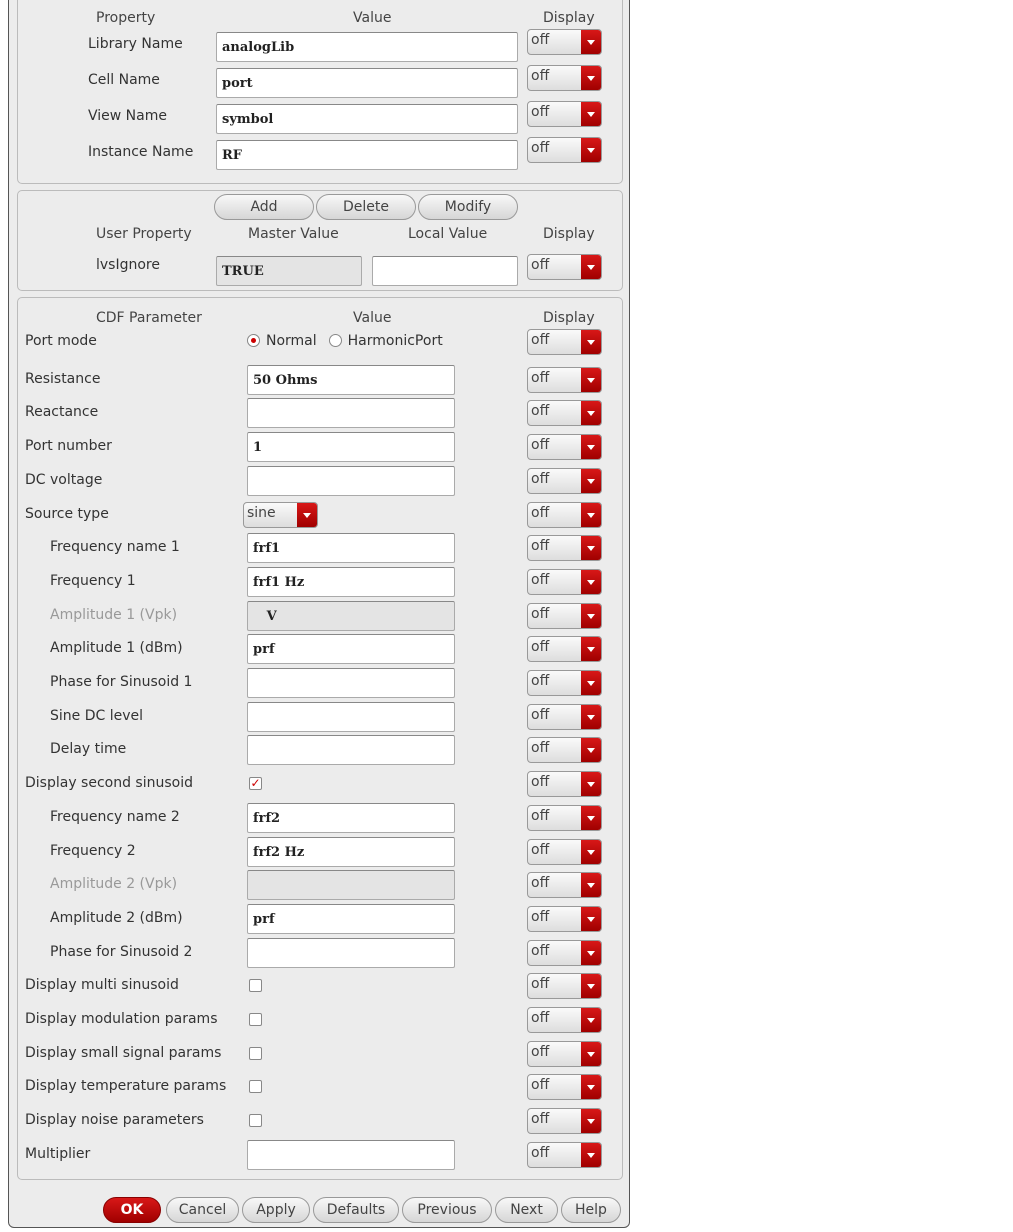 Image resolution: width=1013 pixels, height=1232 pixels. What do you see at coordinates (447, 1210) in the screenshot?
I see `previous-button: Previous` at bounding box center [447, 1210].